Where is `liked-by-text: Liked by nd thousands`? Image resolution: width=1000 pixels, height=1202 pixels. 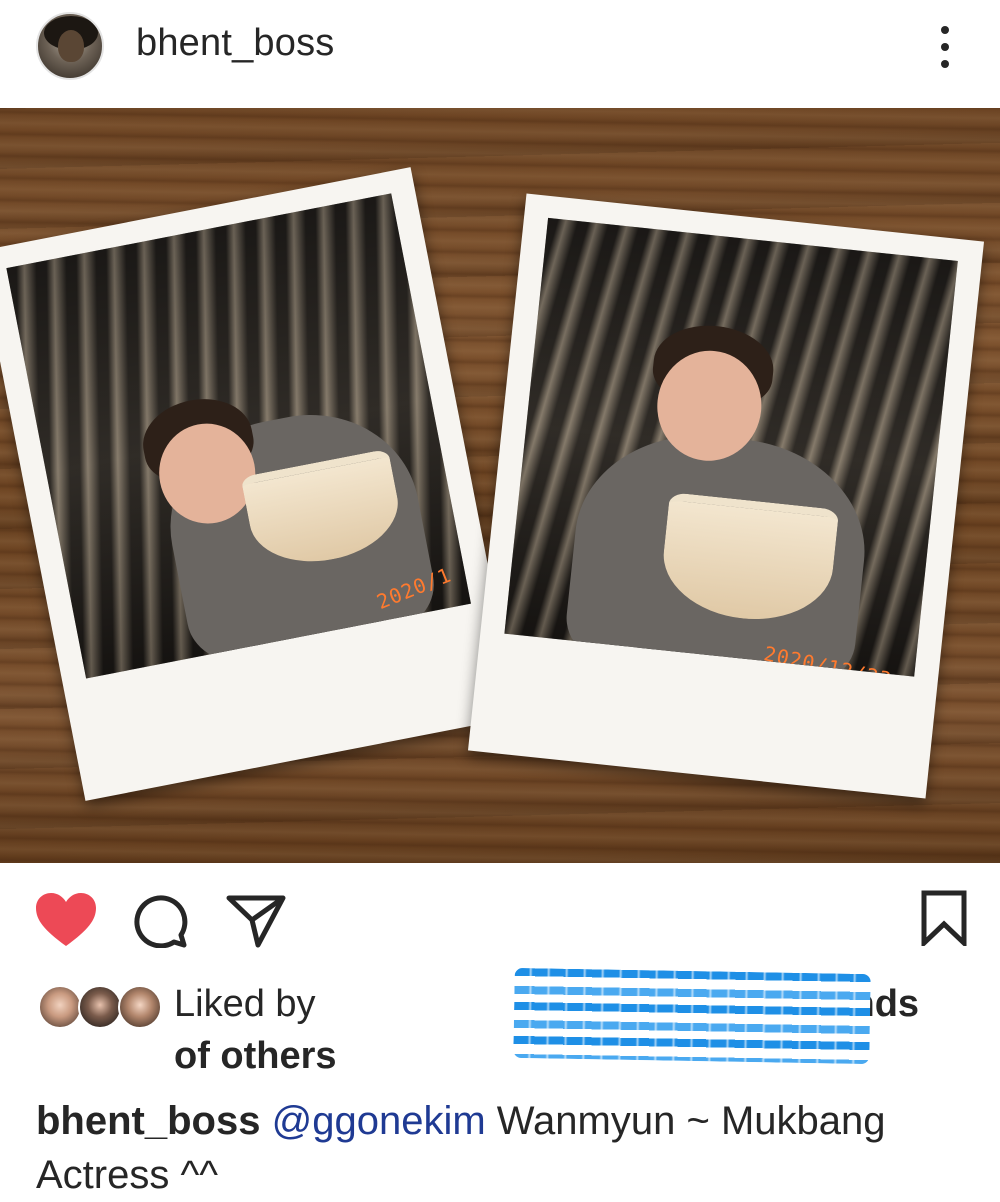
liked-by-text: Liked by nd thousands is located at coordinates (546, 1016).